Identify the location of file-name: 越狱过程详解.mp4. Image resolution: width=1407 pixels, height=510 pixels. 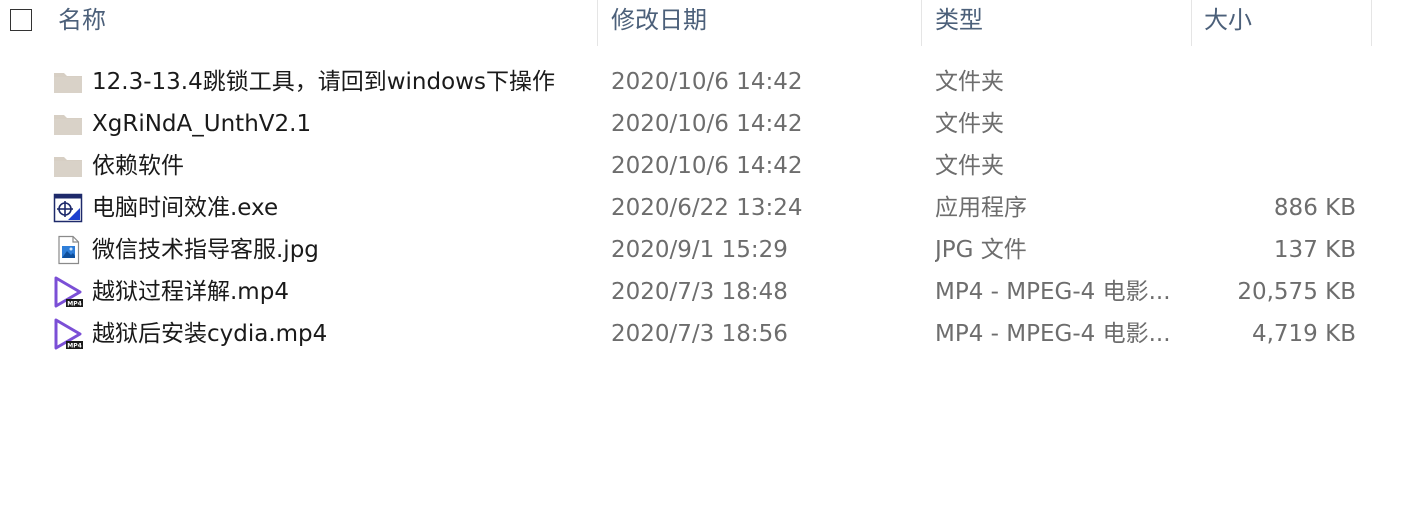
(190, 292).